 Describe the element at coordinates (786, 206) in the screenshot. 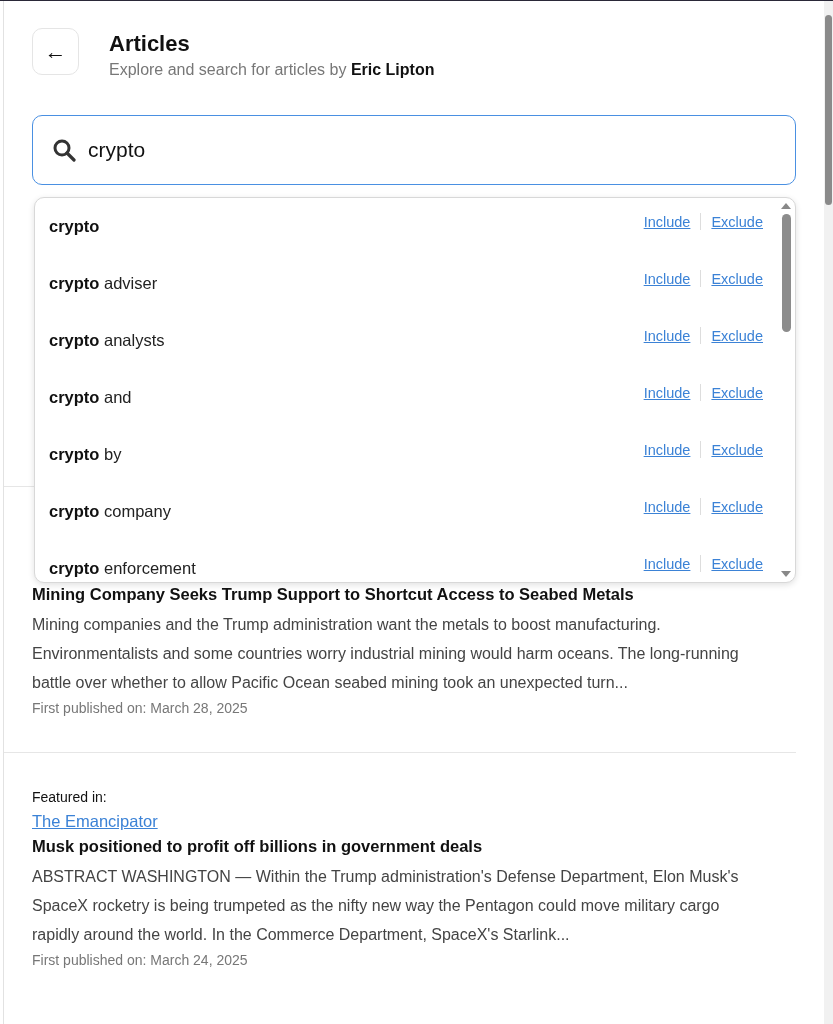

I see `scroll-up-icon` at that location.